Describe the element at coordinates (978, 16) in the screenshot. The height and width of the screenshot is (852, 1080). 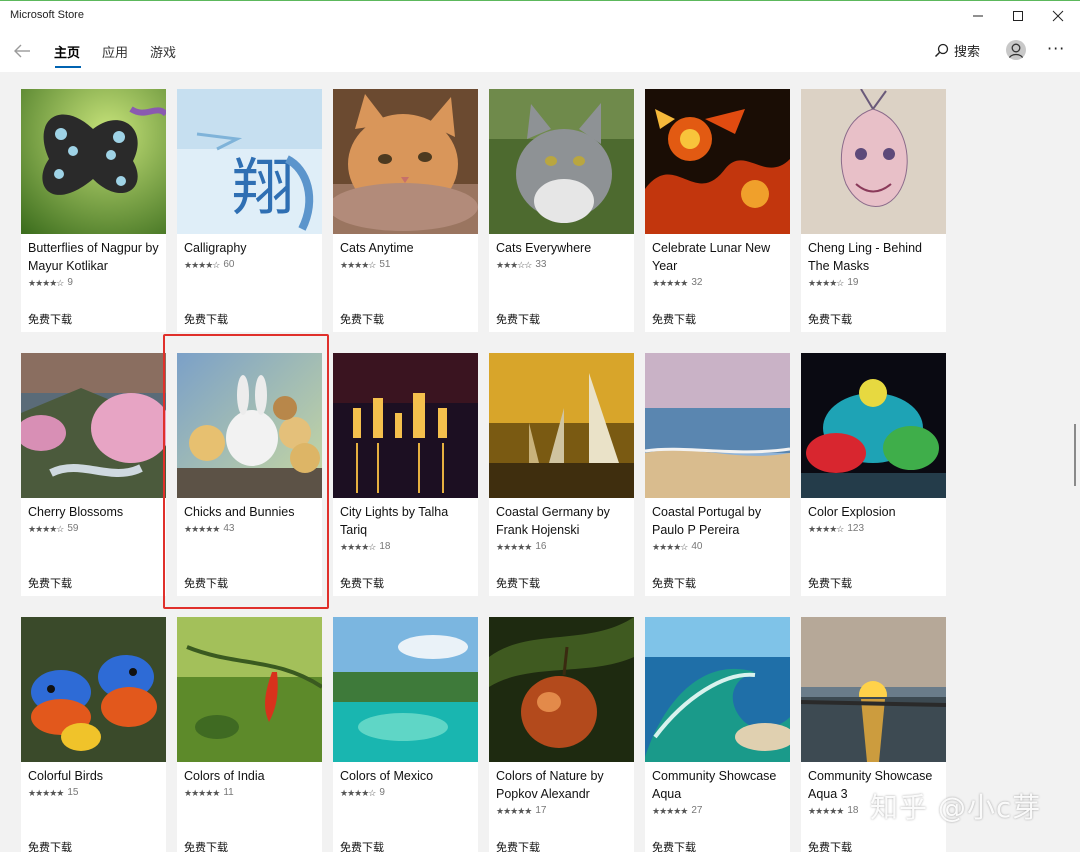
I see `minimize-icon` at that location.